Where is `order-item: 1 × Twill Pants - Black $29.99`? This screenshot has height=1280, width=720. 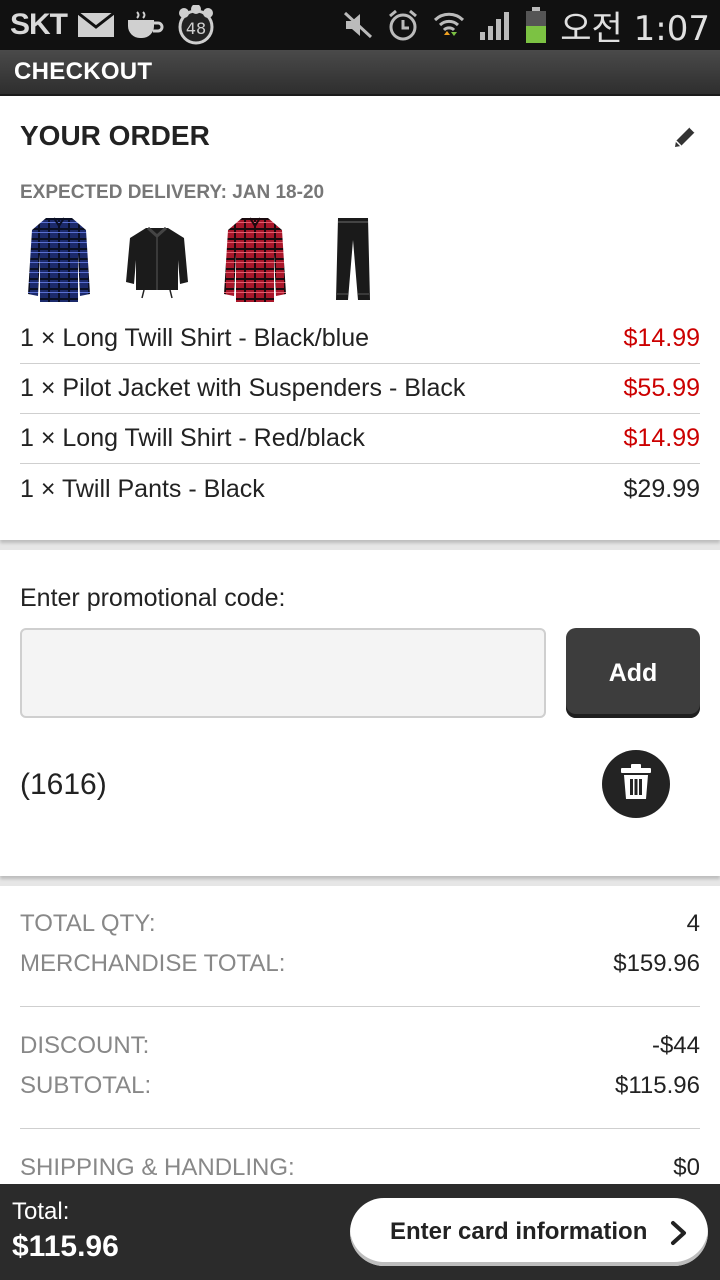
order-item: 1 × Twill Pants - Black $29.99 is located at coordinates (360, 489).